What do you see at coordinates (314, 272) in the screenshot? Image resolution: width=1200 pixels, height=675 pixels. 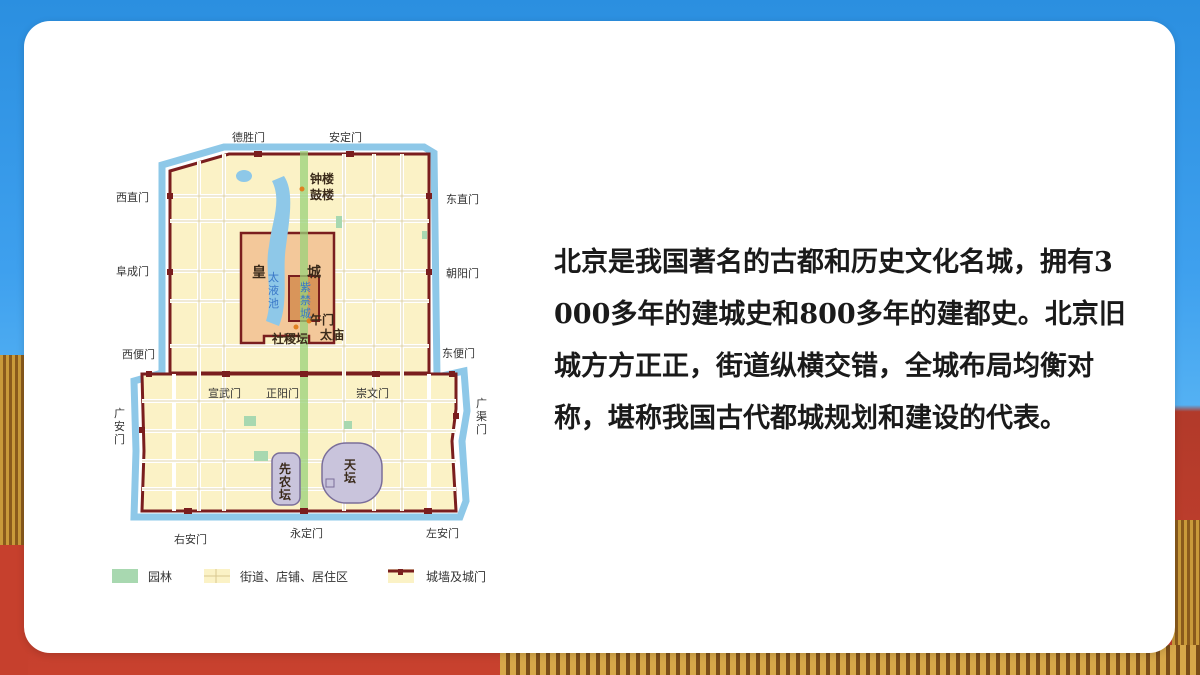 I see `place-label-cheng: 城` at bounding box center [314, 272].